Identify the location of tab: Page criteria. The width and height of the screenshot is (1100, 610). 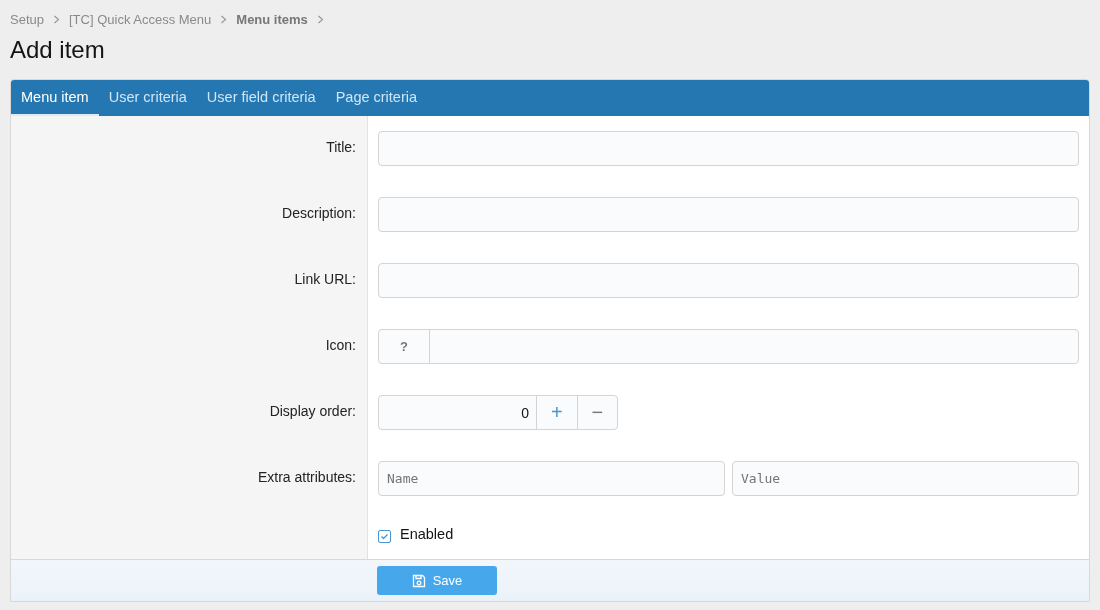
(376, 98).